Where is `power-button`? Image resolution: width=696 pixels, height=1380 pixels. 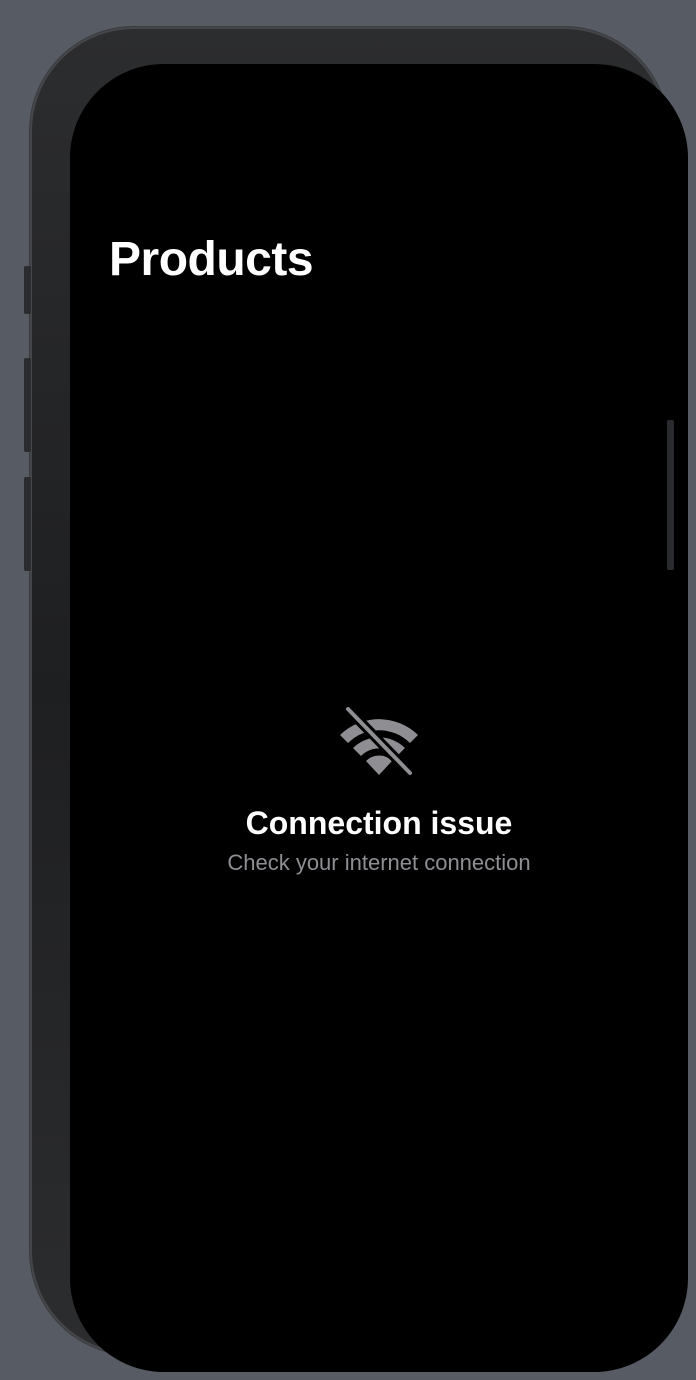
power-button is located at coordinates (670, 495).